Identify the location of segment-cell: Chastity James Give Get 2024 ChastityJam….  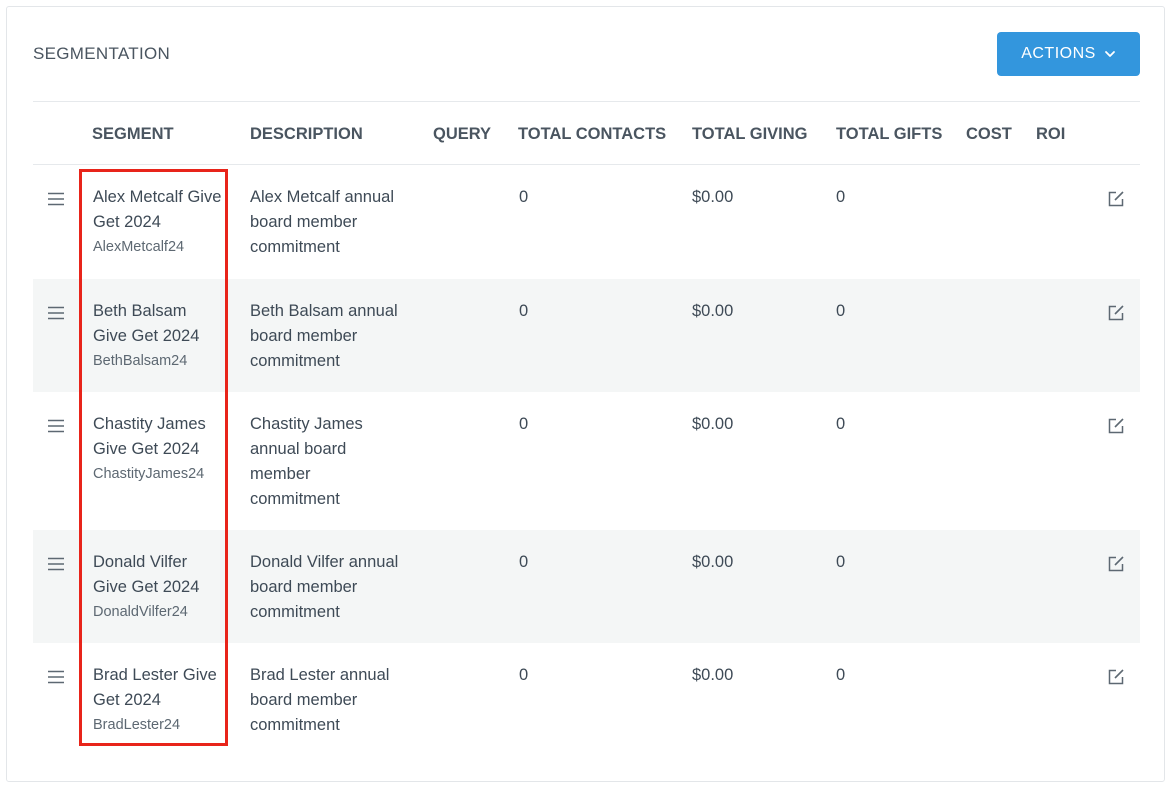
(159, 449).